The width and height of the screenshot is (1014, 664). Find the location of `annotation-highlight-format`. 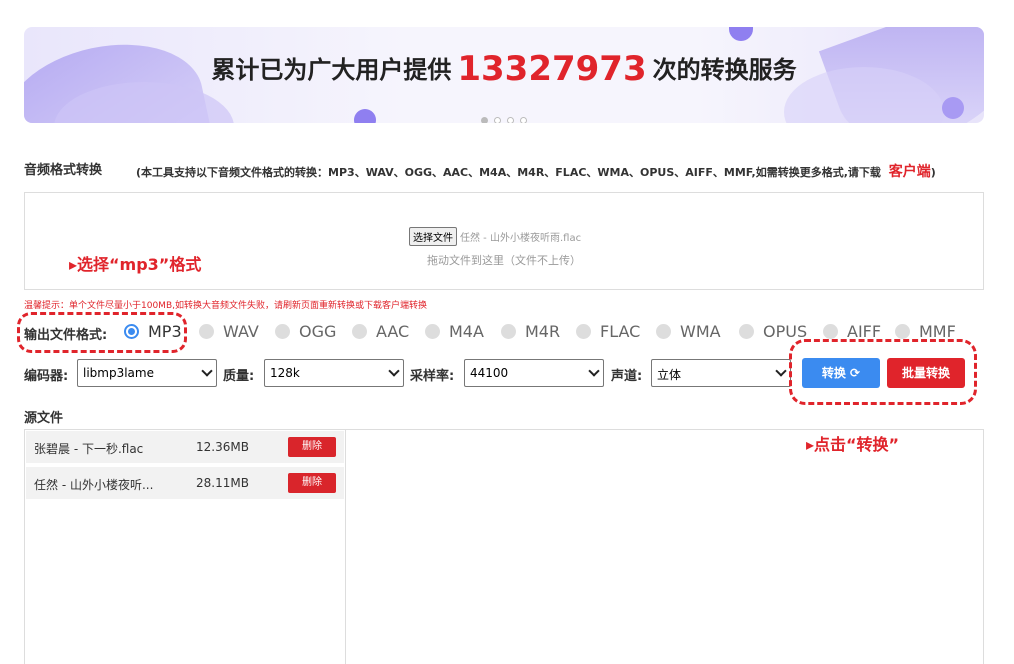

annotation-highlight-format is located at coordinates (102, 332).